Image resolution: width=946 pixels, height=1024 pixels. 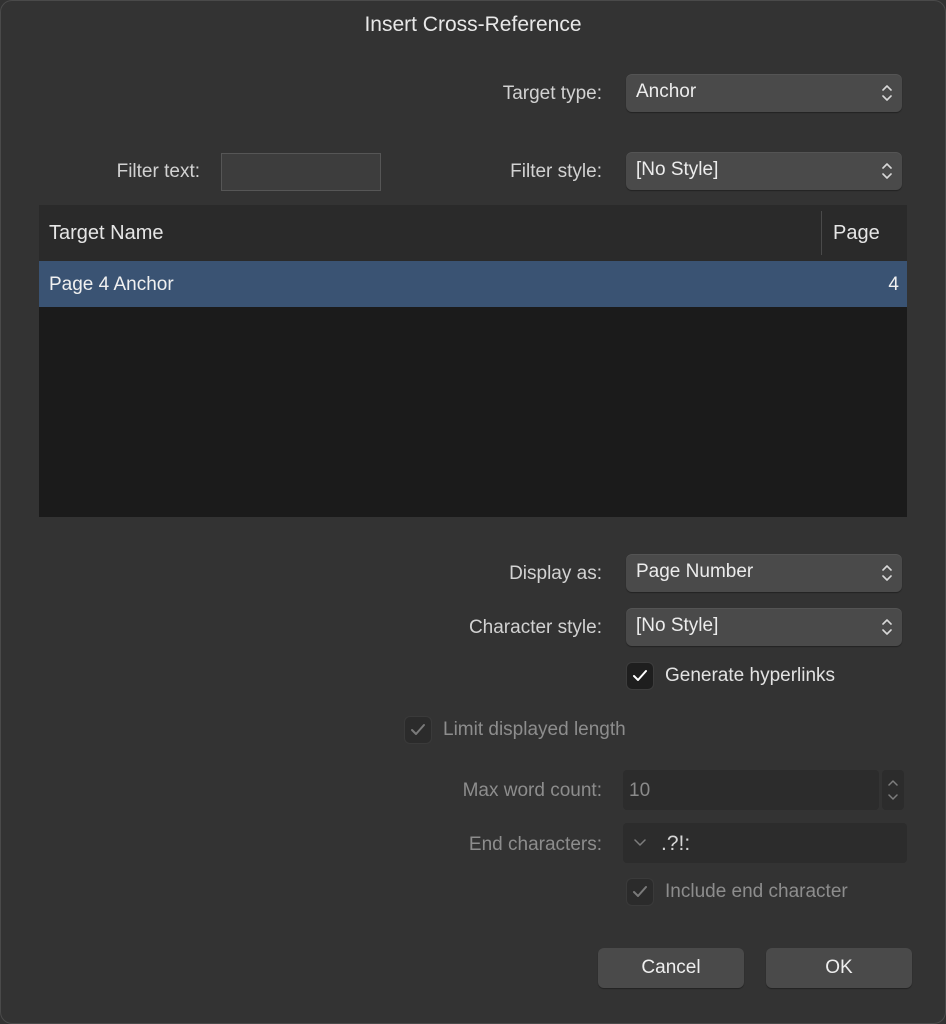 What do you see at coordinates (640, 843) in the screenshot?
I see `chevron-down-icon` at bounding box center [640, 843].